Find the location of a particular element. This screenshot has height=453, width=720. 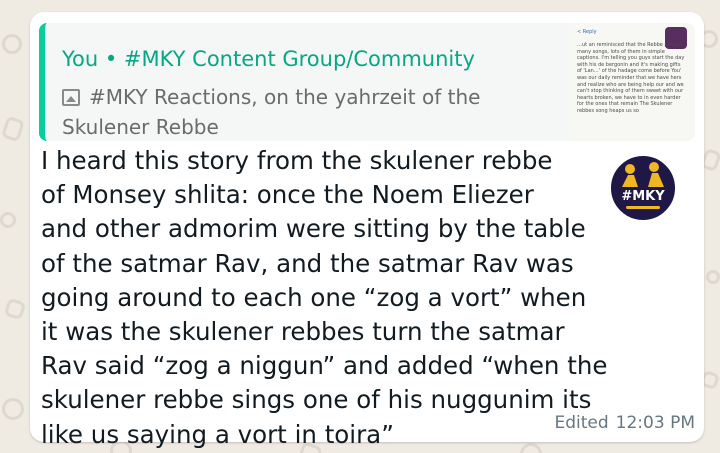

mky-logo-sticker: #MKY is located at coordinates (643, 188).